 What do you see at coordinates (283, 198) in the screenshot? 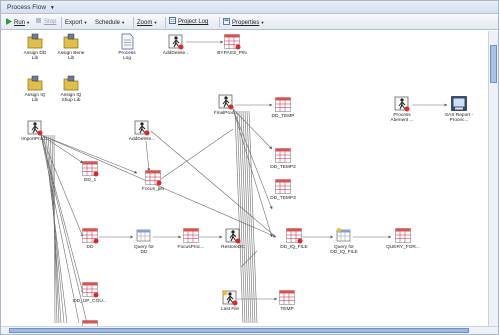
I see `node-label: DD_TEMP3` at bounding box center [283, 198].